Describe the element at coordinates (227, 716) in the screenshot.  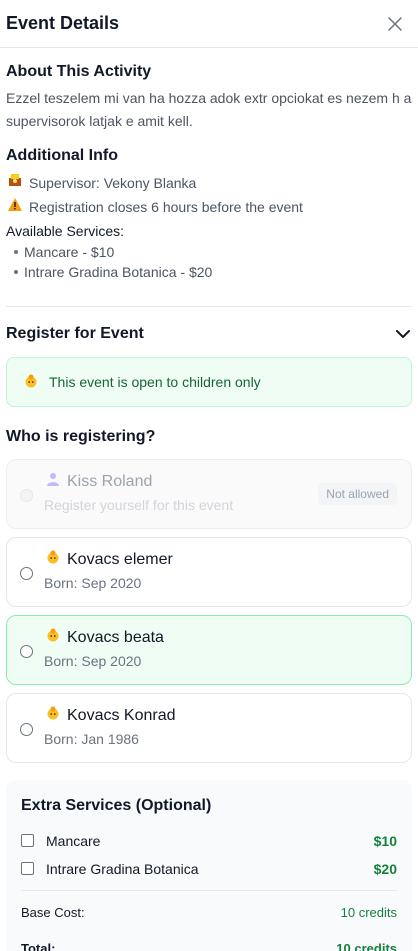
I see `person-name-row: Kovacs Konrad` at that location.